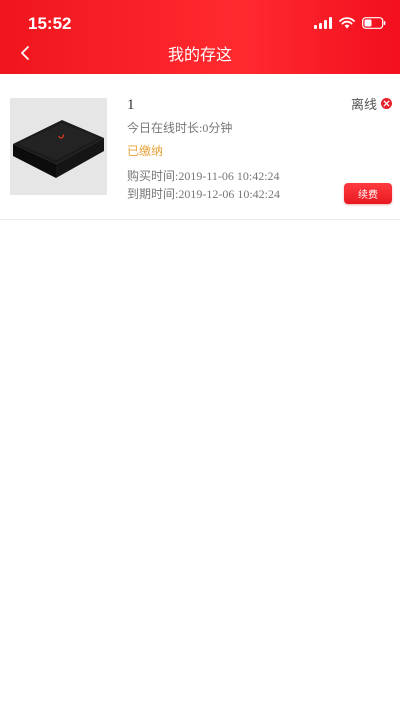 The image size is (400, 710). I want to click on signal-icon, so click(323, 23).